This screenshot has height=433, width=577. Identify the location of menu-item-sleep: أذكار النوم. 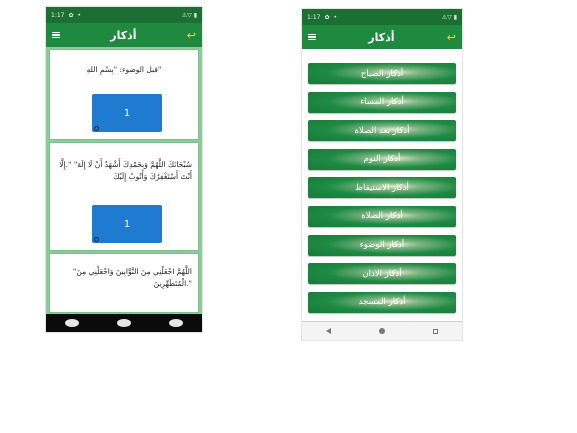
(382, 159).